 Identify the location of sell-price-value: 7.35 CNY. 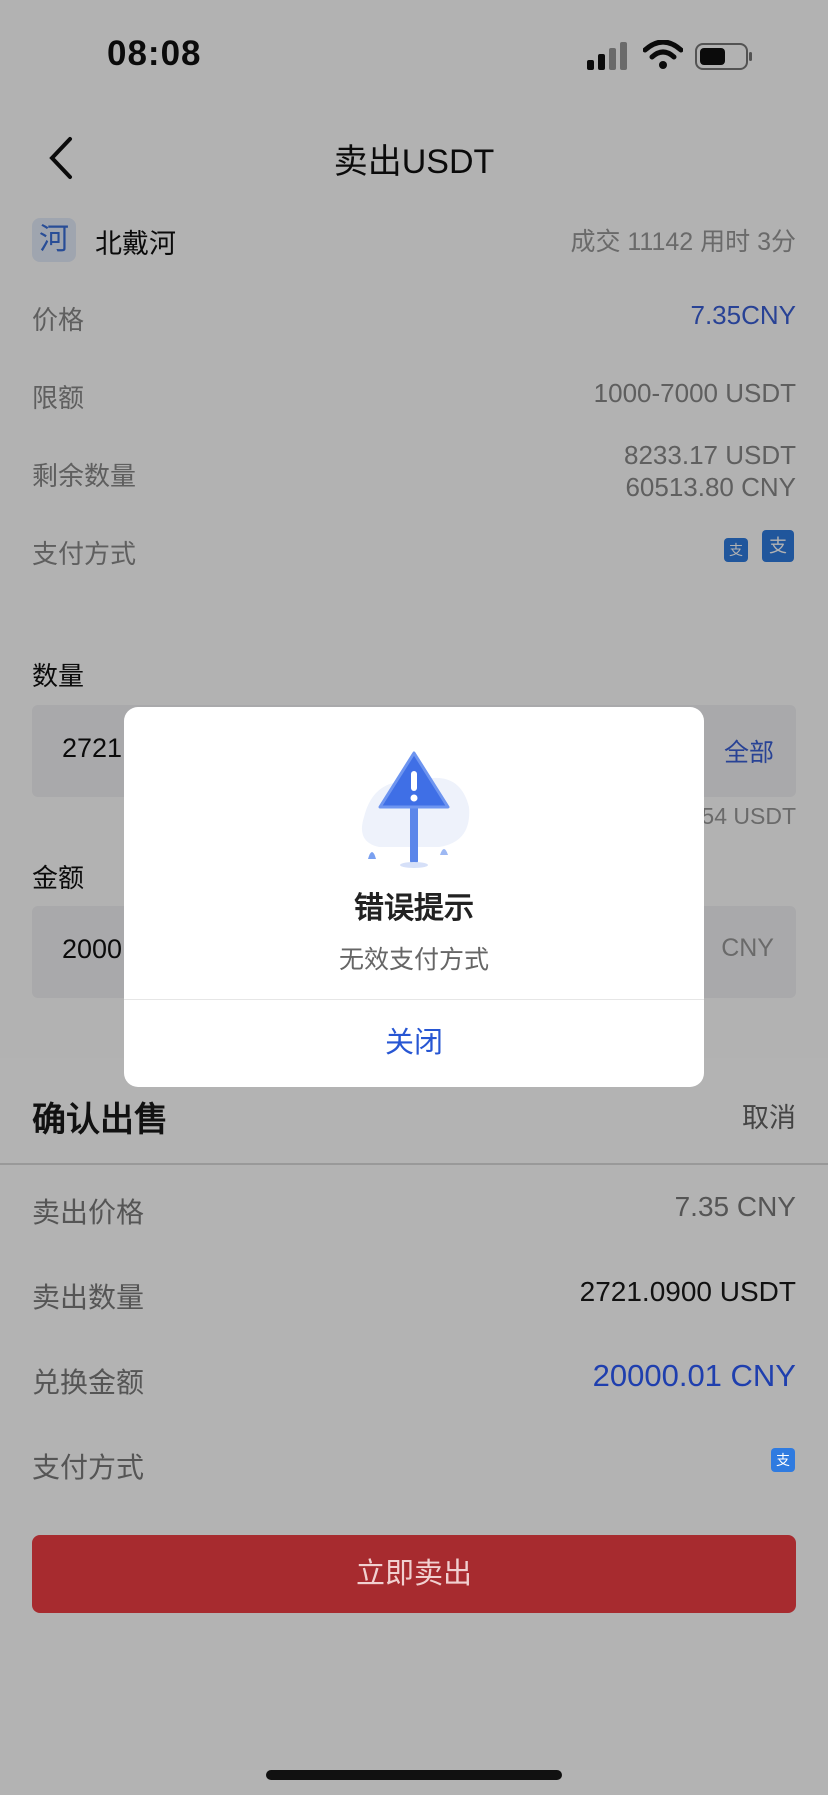
(735, 1206).